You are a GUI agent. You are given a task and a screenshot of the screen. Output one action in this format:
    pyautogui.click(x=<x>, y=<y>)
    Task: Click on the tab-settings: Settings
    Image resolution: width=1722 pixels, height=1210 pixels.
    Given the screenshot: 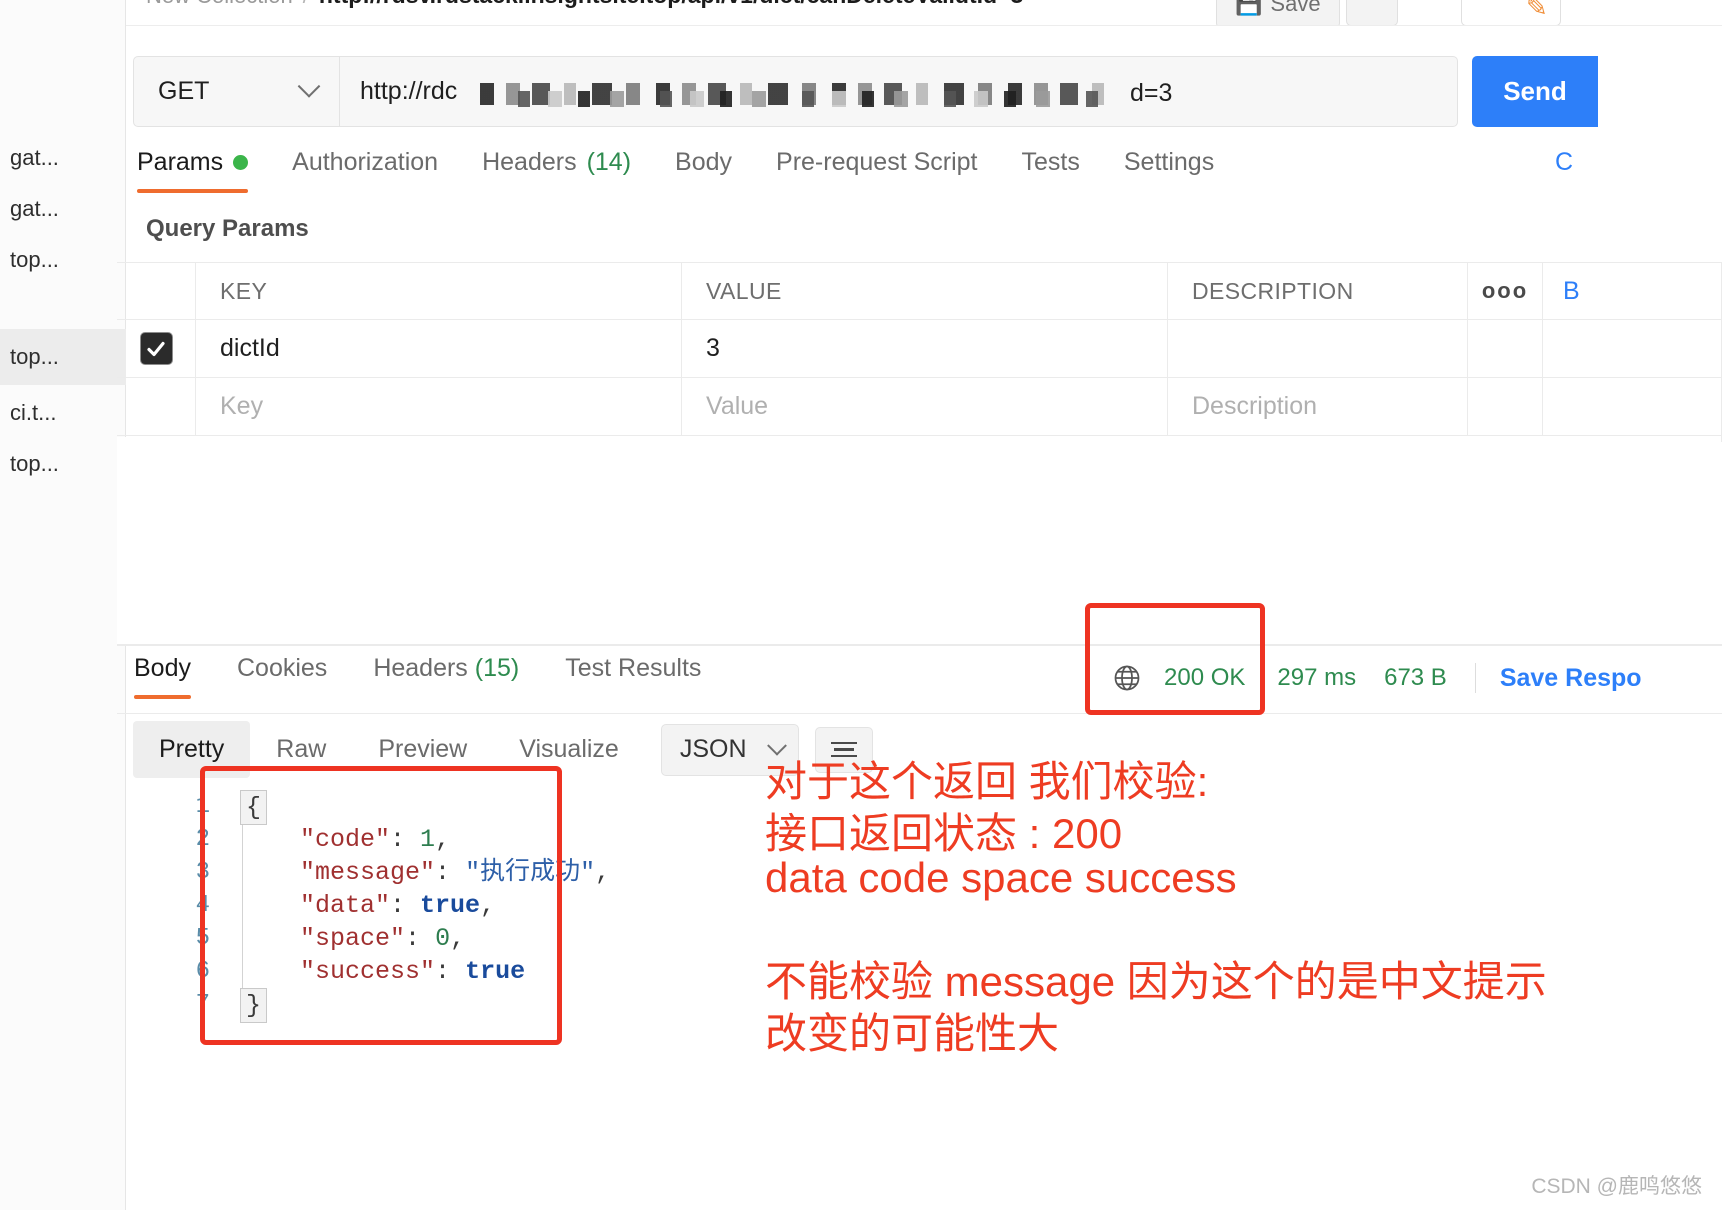 What is the action you would take?
    pyautogui.click(x=1180, y=170)
    